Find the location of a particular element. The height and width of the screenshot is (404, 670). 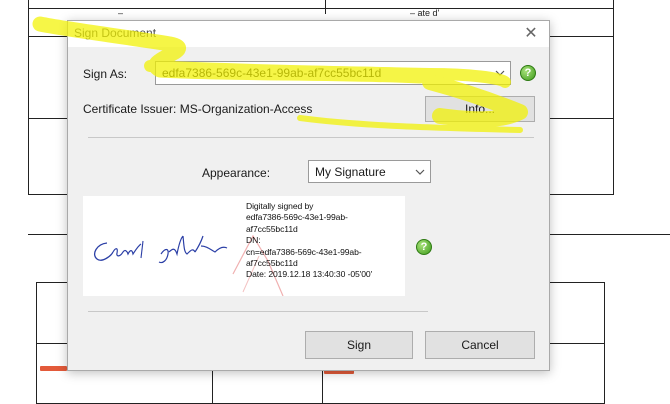

appearance-dropdown: My Signature is located at coordinates (369, 171).